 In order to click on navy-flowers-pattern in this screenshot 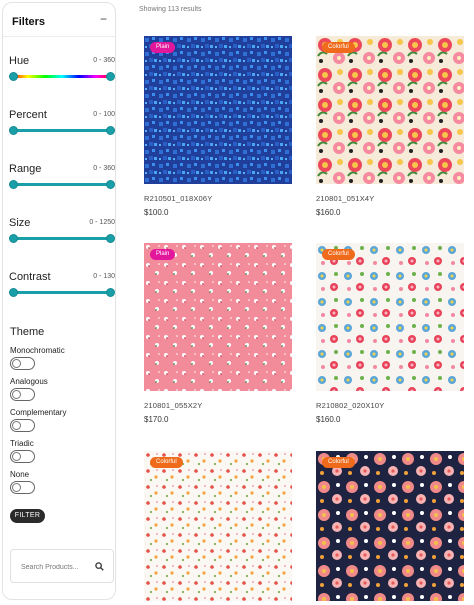, I will do `click(390, 526)`.